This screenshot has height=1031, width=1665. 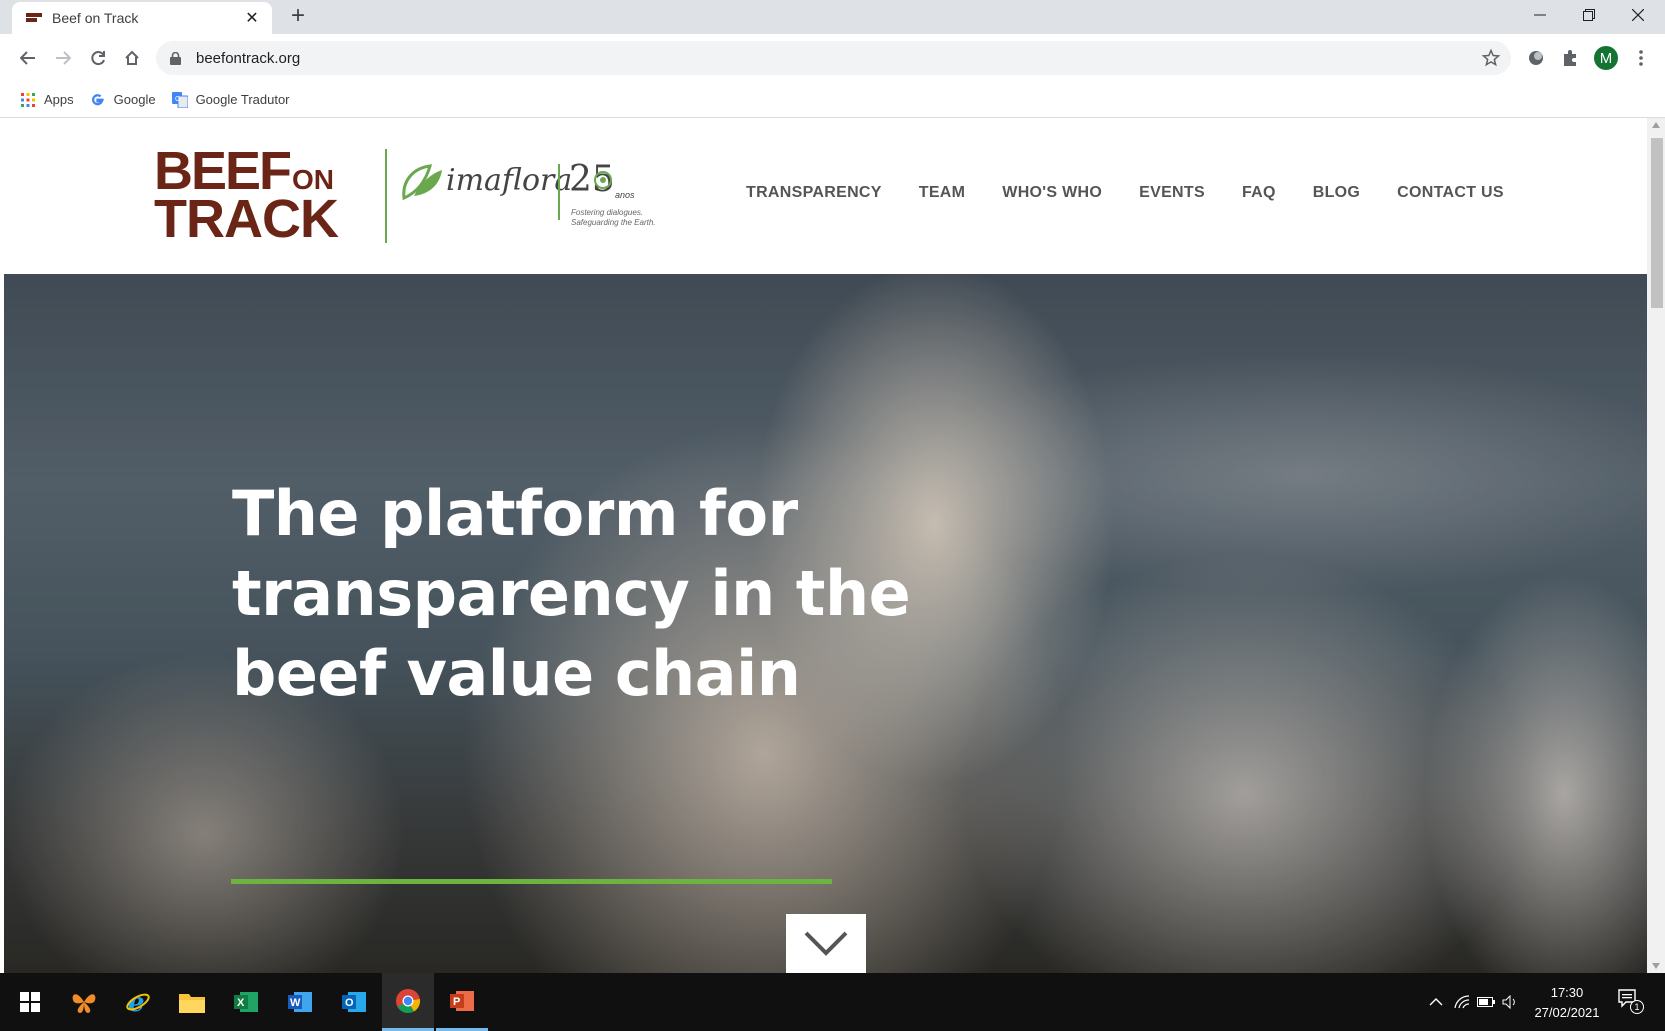 I want to click on apps-grid-icon, so click(x=28, y=100).